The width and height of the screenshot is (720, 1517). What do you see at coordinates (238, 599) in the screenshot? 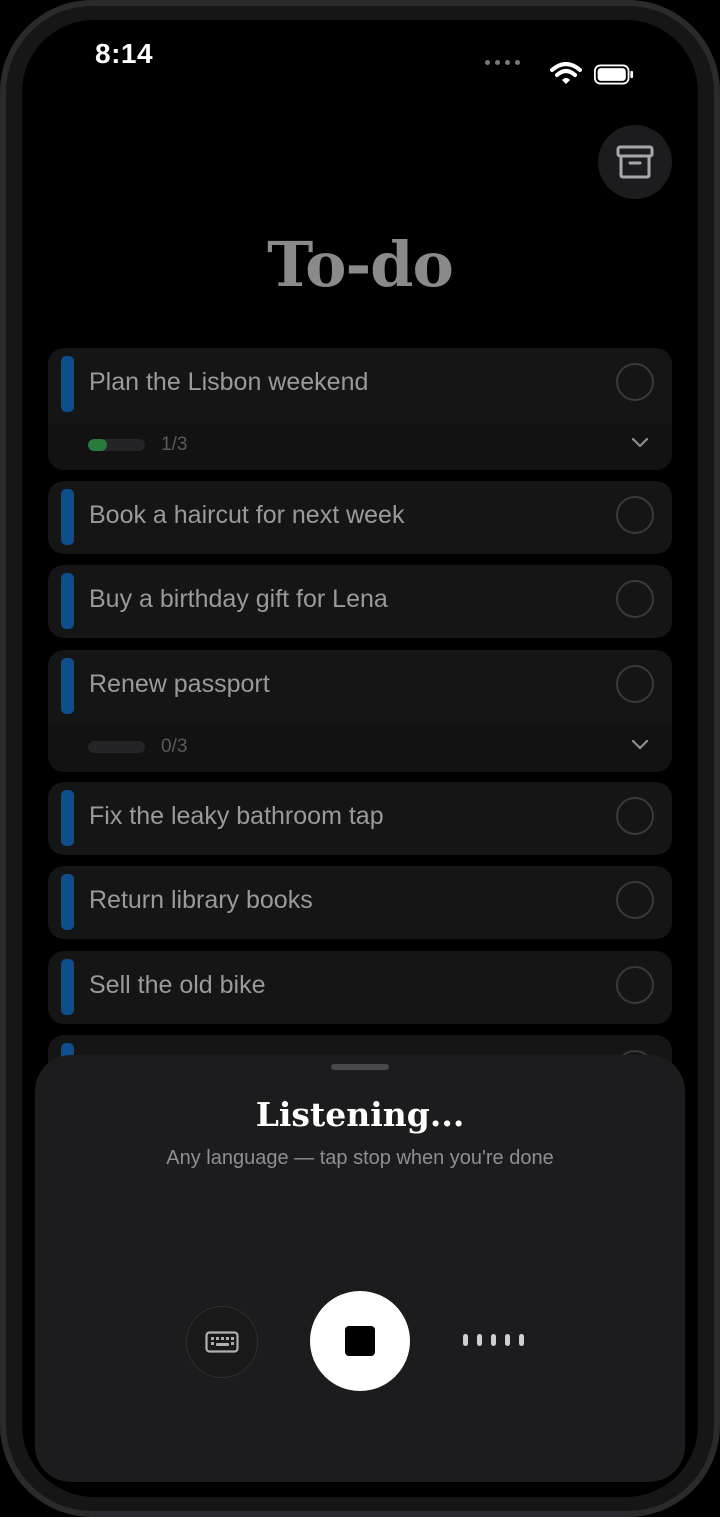
I see `task-label: Buy a birthday gift for Lena` at bounding box center [238, 599].